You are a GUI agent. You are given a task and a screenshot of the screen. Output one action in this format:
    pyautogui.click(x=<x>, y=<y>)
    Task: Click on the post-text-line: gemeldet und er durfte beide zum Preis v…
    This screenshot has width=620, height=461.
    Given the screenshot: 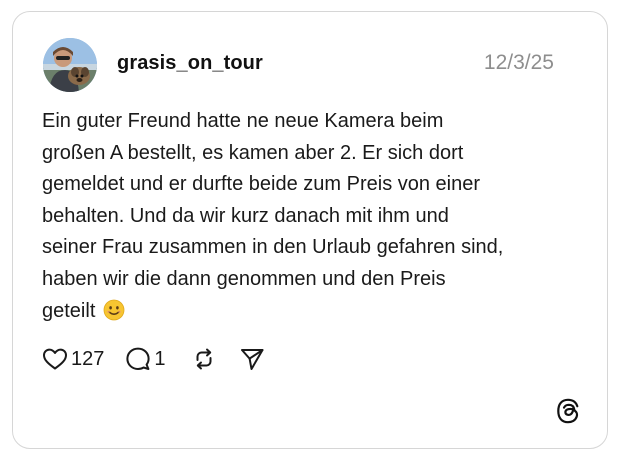 What is the action you would take?
    pyautogui.click(x=261, y=184)
    